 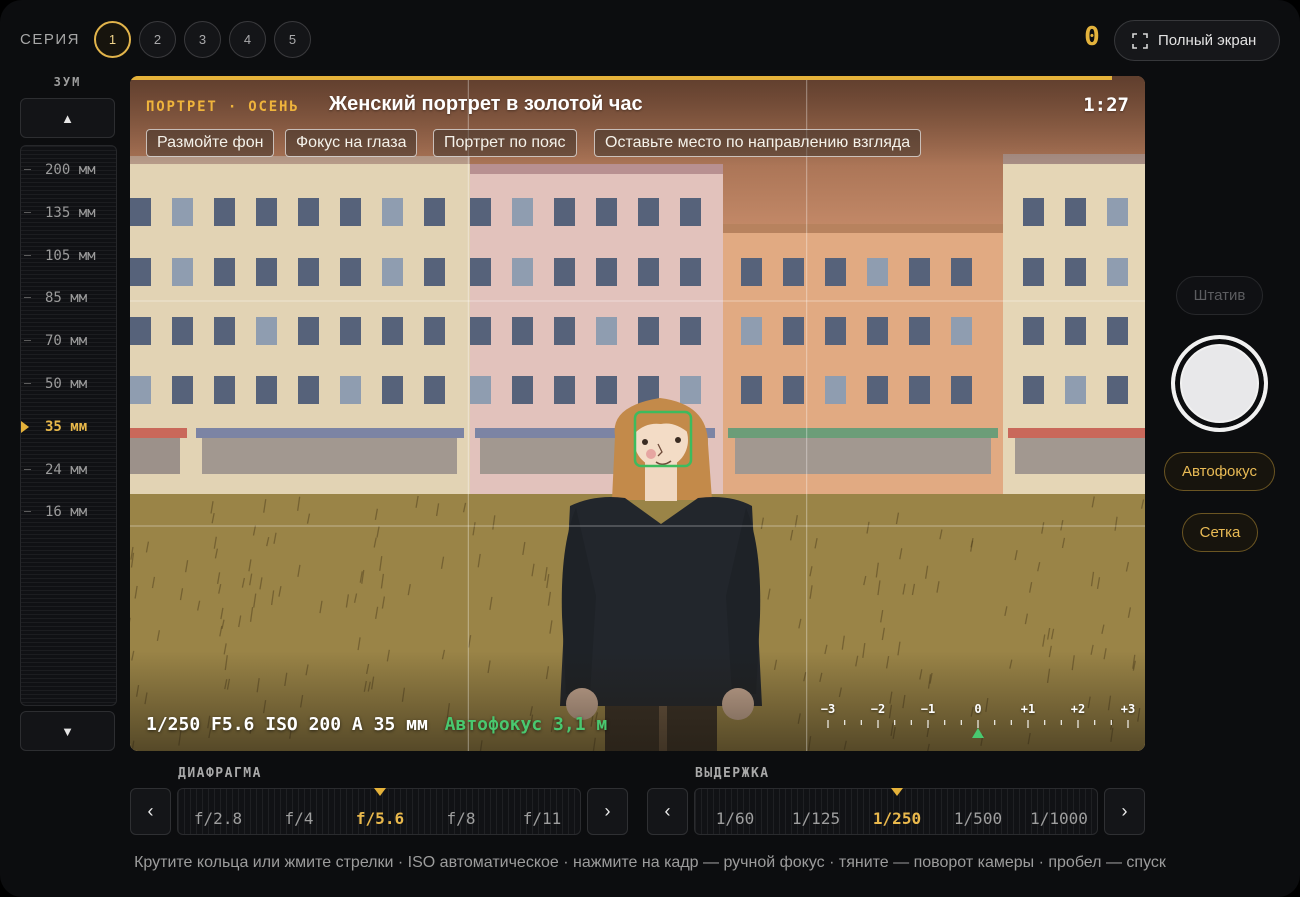 What do you see at coordinates (157, 39) in the screenshot?
I see `series-button-2: 2` at bounding box center [157, 39].